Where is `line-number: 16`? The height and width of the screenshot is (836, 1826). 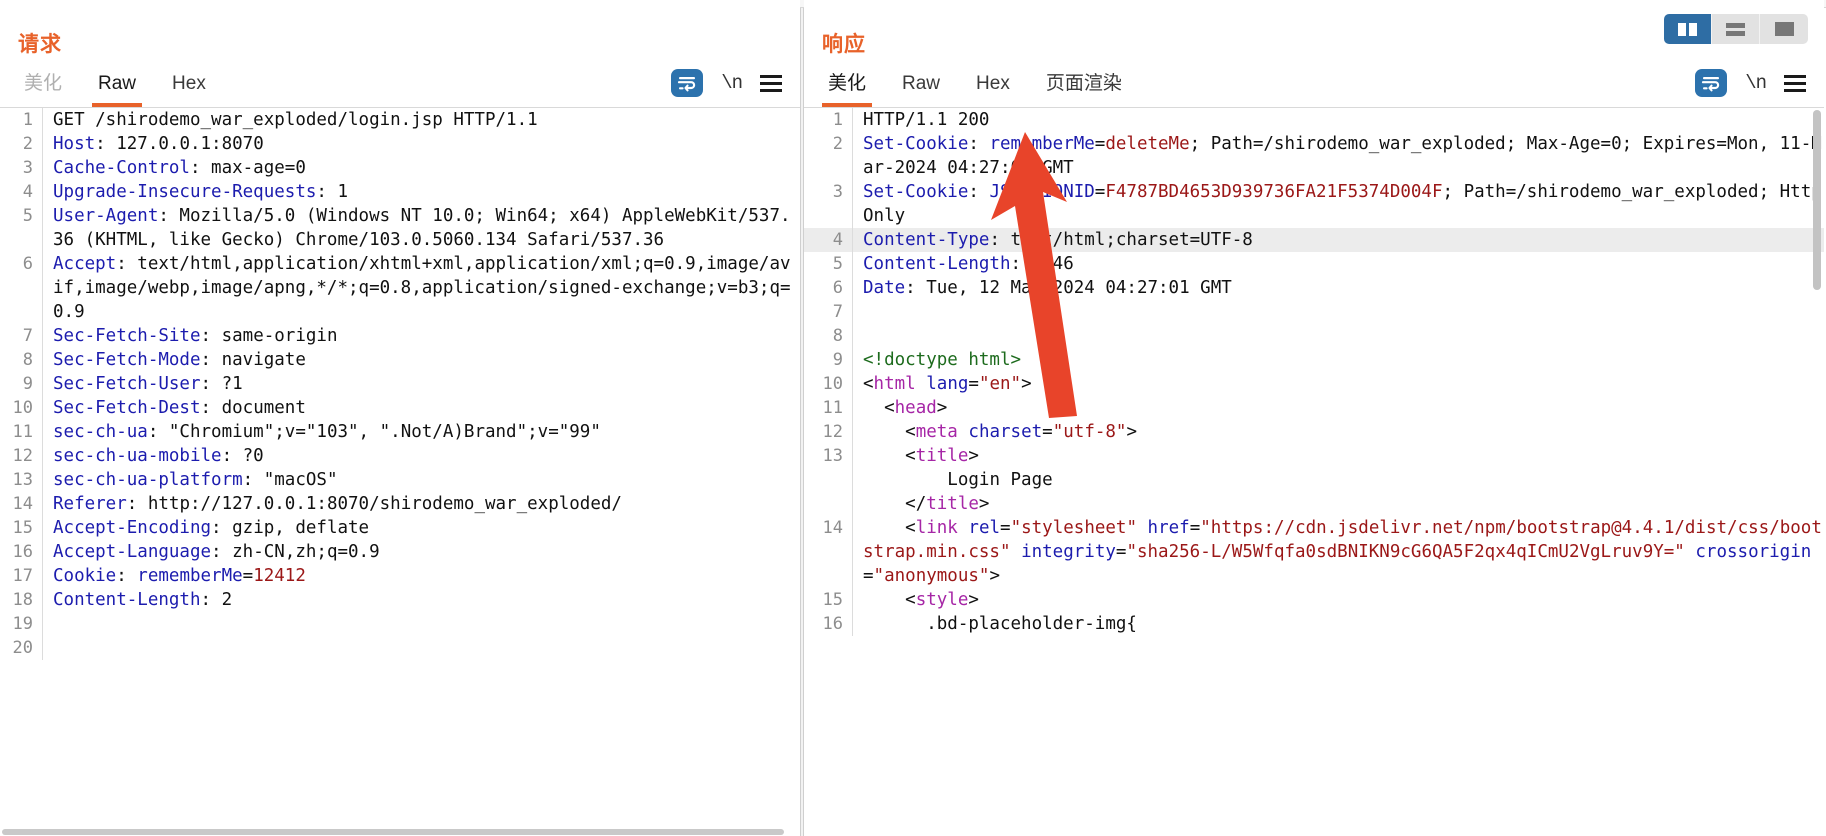
line-number: 16 is located at coordinates (832, 624).